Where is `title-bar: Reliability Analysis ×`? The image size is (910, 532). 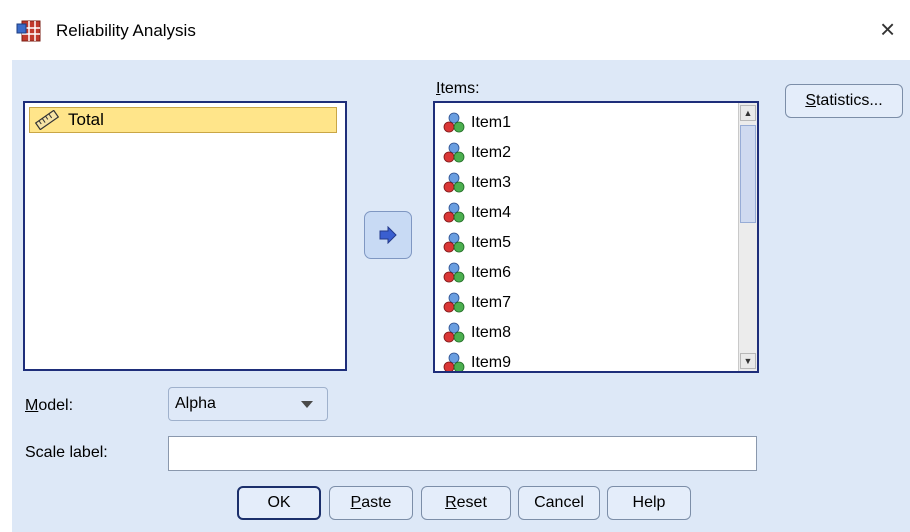 title-bar: Reliability Analysis × is located at coordinates (455, 30).